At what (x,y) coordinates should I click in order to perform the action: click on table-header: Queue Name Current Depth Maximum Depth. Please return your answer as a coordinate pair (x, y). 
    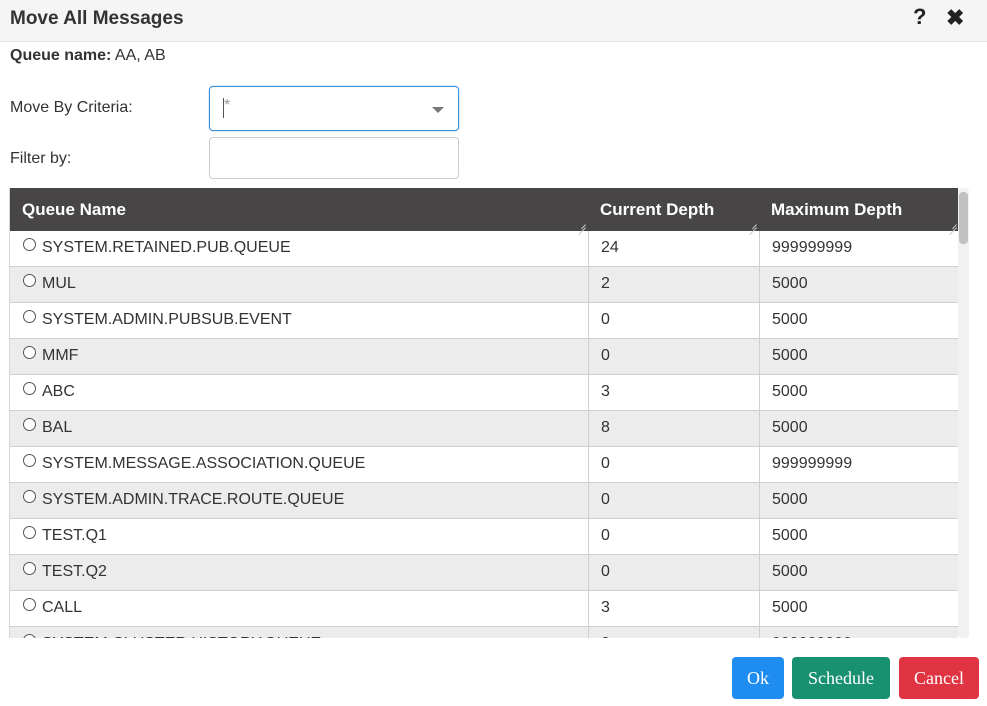
    Looking at the image, I should click on (484, 209).